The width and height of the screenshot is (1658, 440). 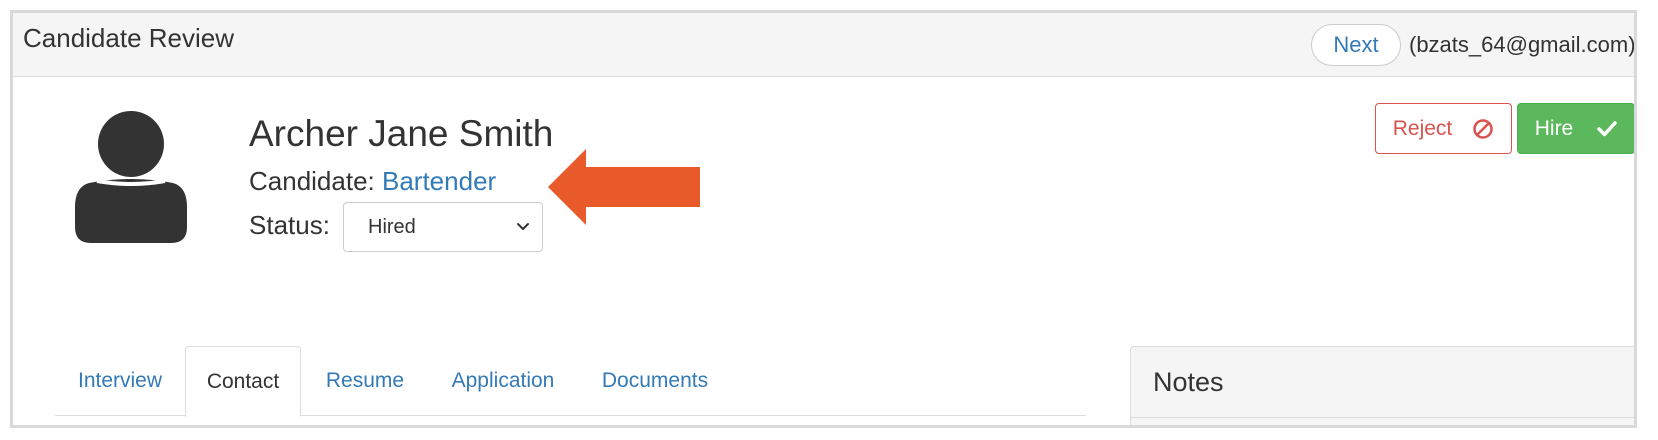 What do you see at coordinates (1607, 128) in the screenshot?
I see `check-icon` at bounding box center [1607, 128].